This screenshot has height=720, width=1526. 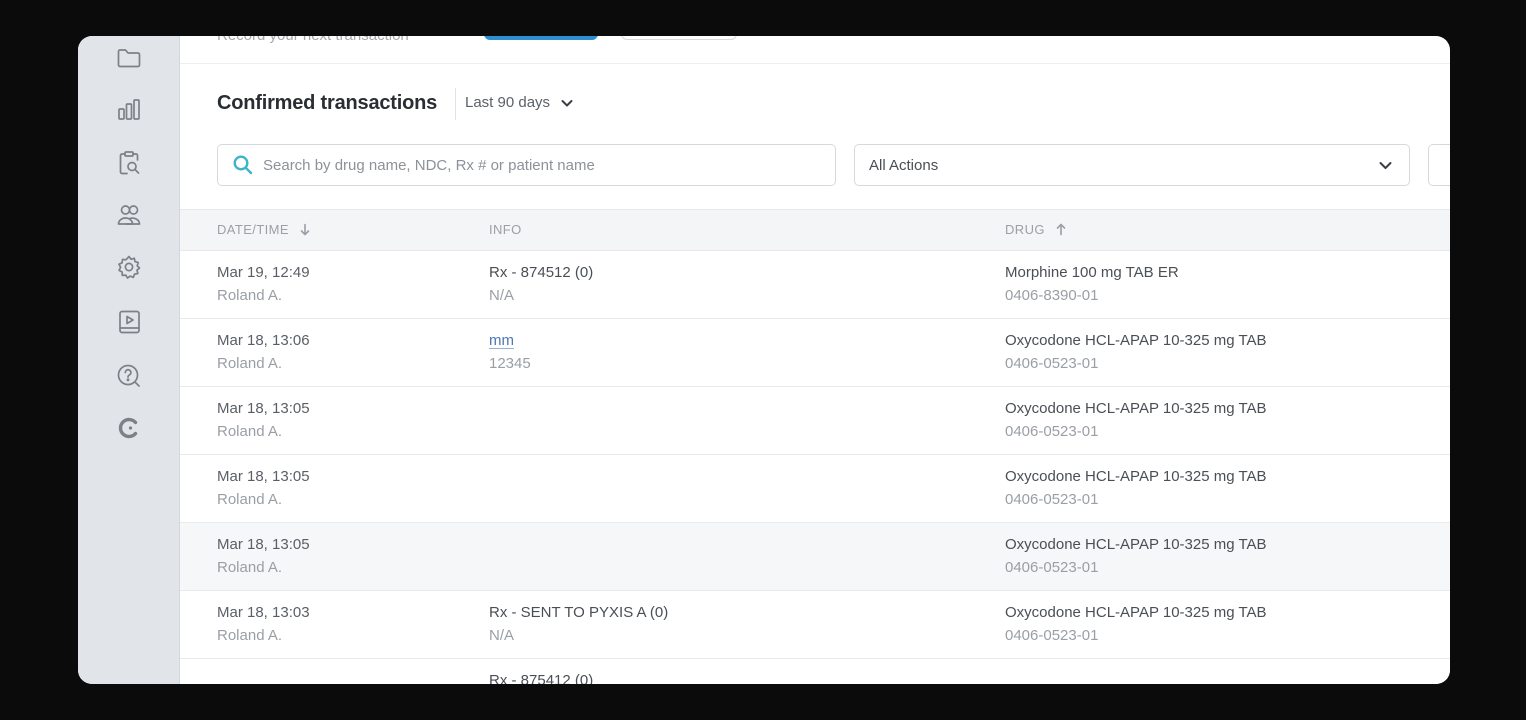 I want to click on actions-filter-select: All Actions, so click(x=1132, y=165).